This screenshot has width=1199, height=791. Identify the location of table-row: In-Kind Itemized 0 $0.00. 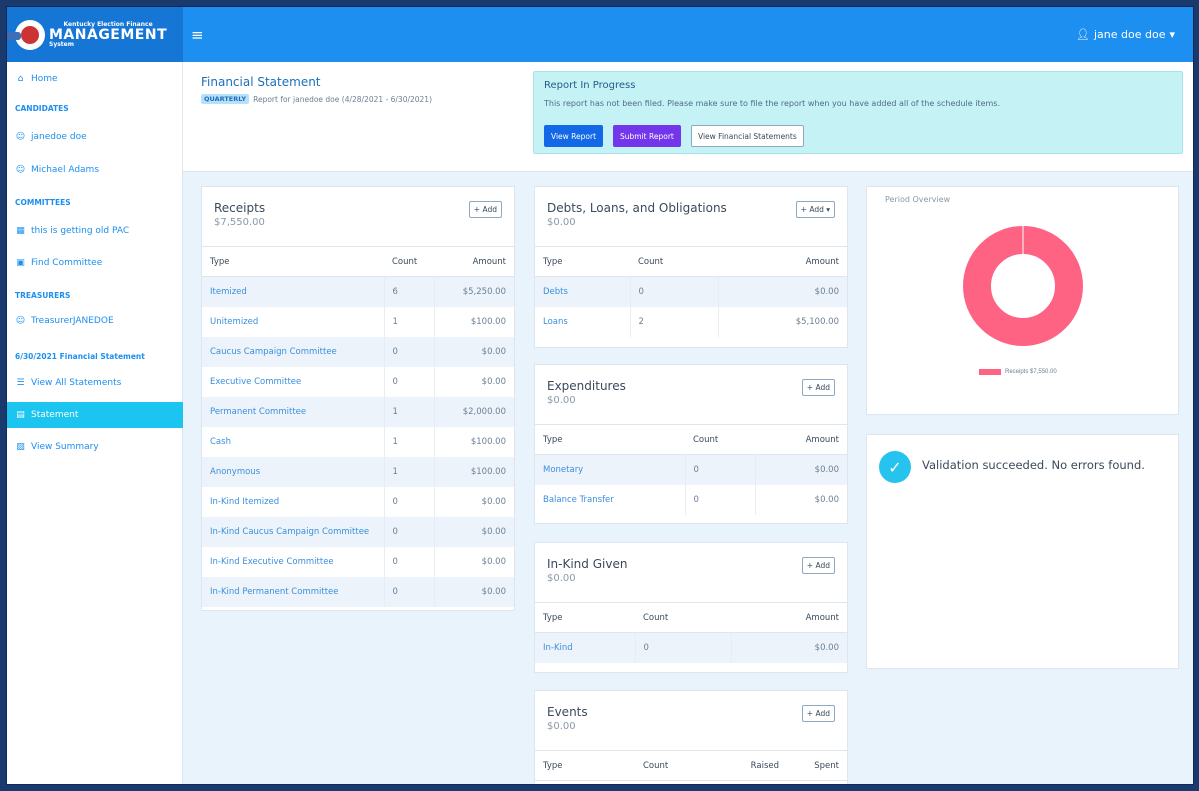
(358, 501).